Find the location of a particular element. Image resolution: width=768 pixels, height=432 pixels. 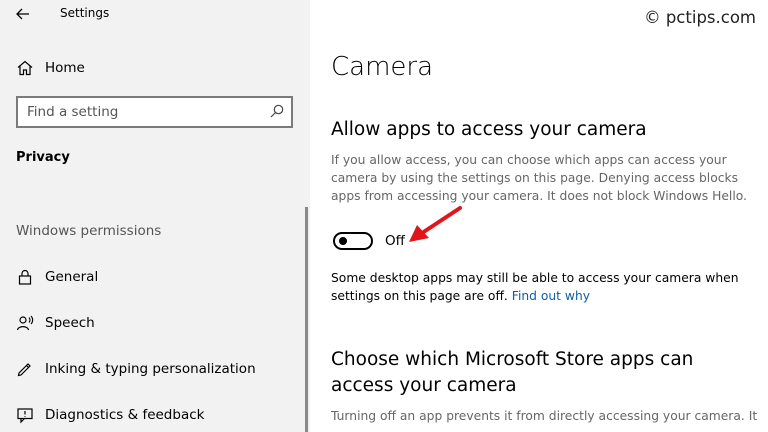

back-button is located at coordinates (23, 14).